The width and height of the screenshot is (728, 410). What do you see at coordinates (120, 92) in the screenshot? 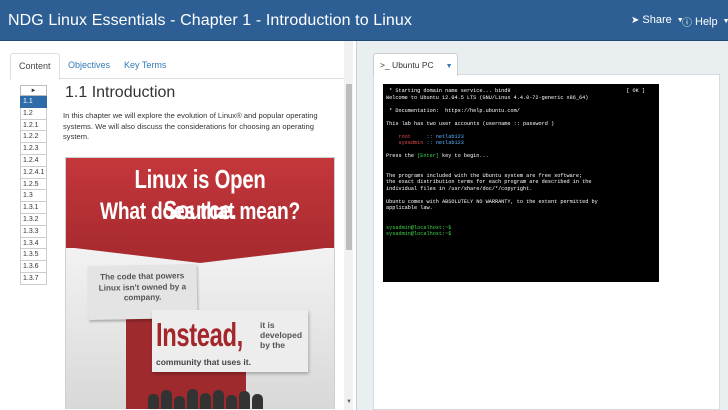
I see `section-heading: 1.1 Introduction` at bounding box center [120, 92].